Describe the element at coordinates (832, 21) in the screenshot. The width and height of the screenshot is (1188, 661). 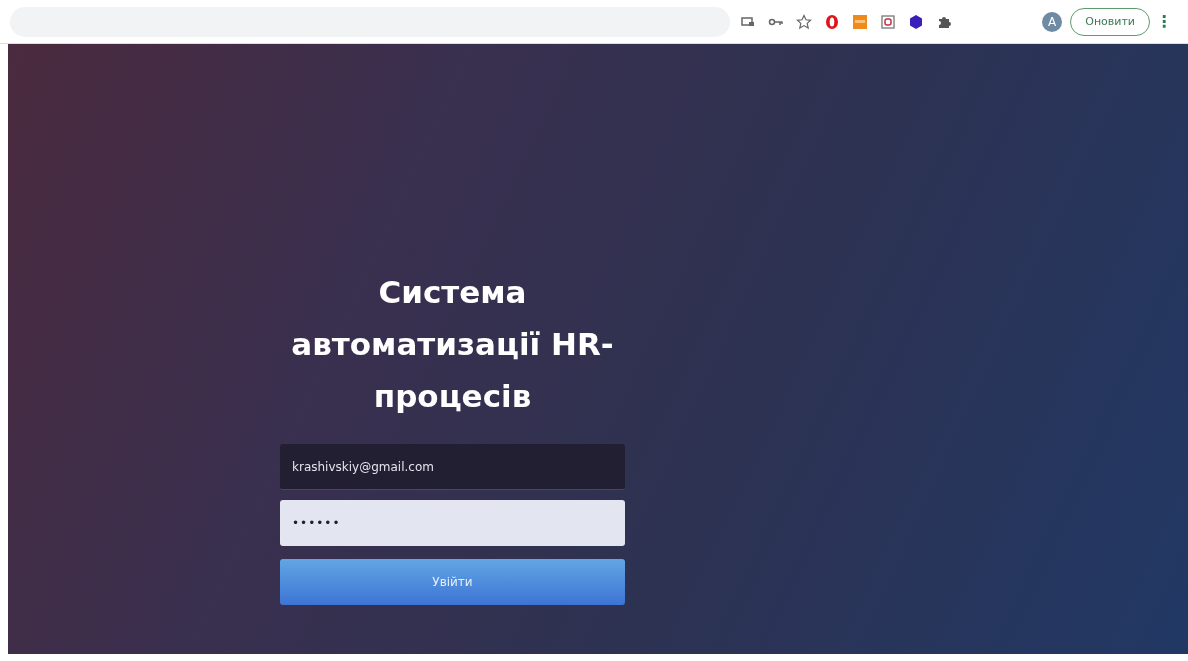
I see `ring-icon` at that location.